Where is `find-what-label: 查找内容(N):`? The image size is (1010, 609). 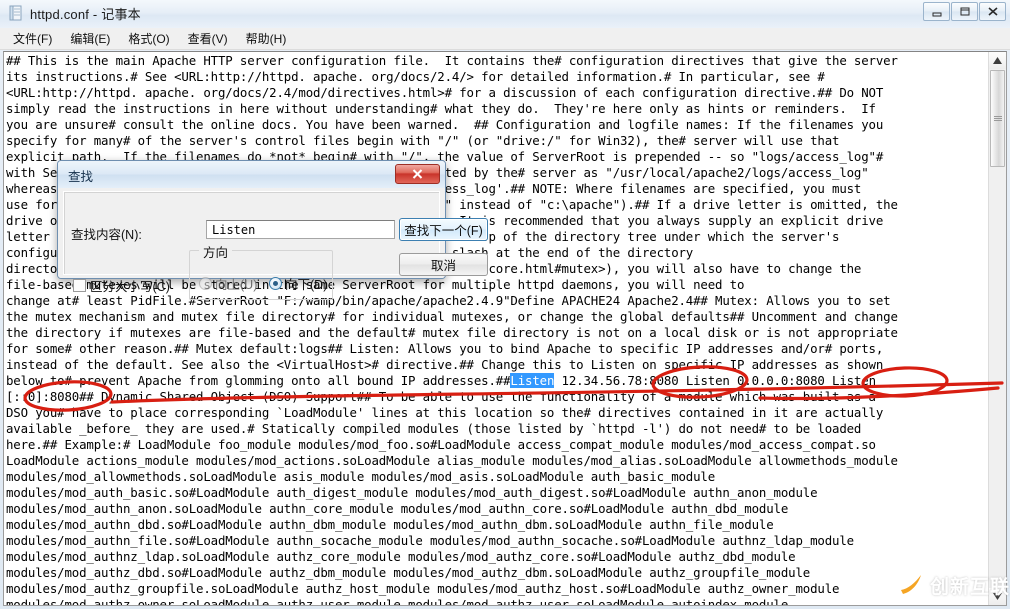
find-what-label: 查找内容(N): is located at coordinates (106, 235).